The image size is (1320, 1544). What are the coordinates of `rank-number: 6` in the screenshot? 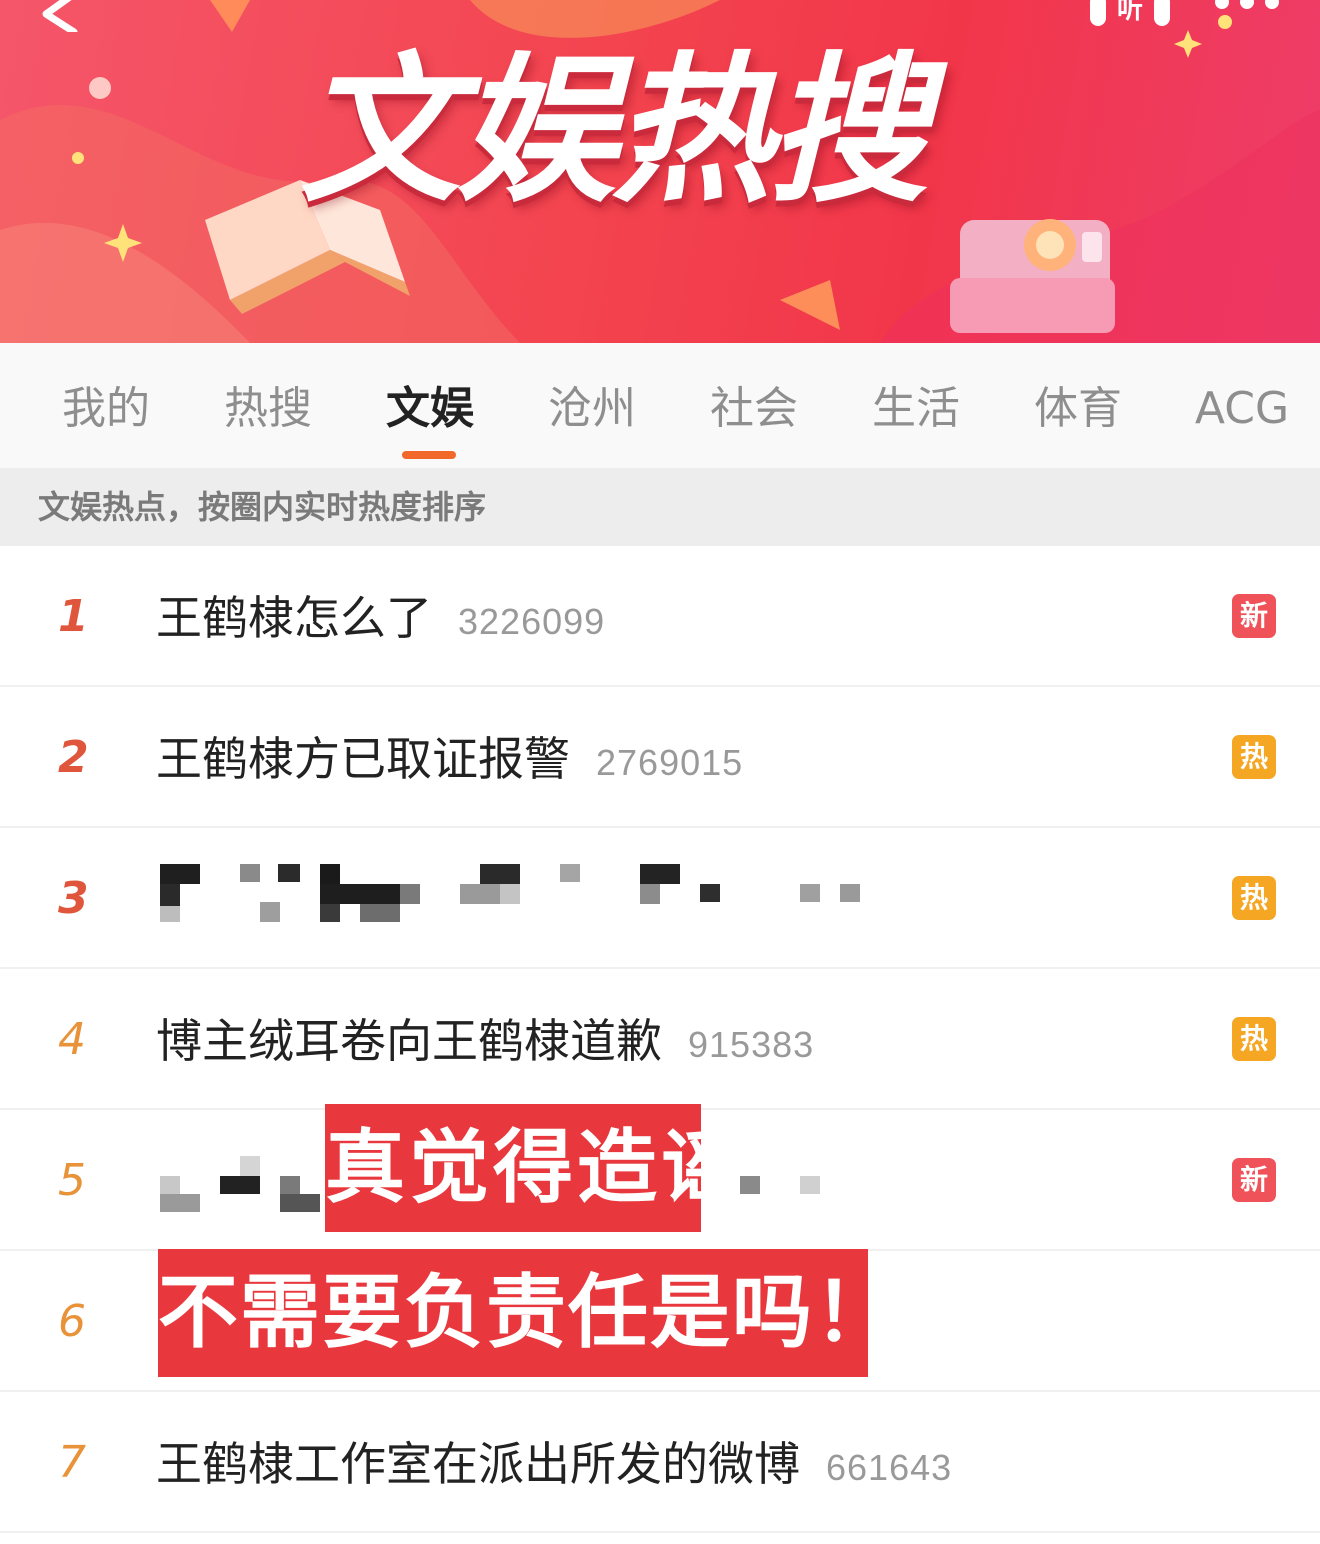 It's located at (72, 1321).